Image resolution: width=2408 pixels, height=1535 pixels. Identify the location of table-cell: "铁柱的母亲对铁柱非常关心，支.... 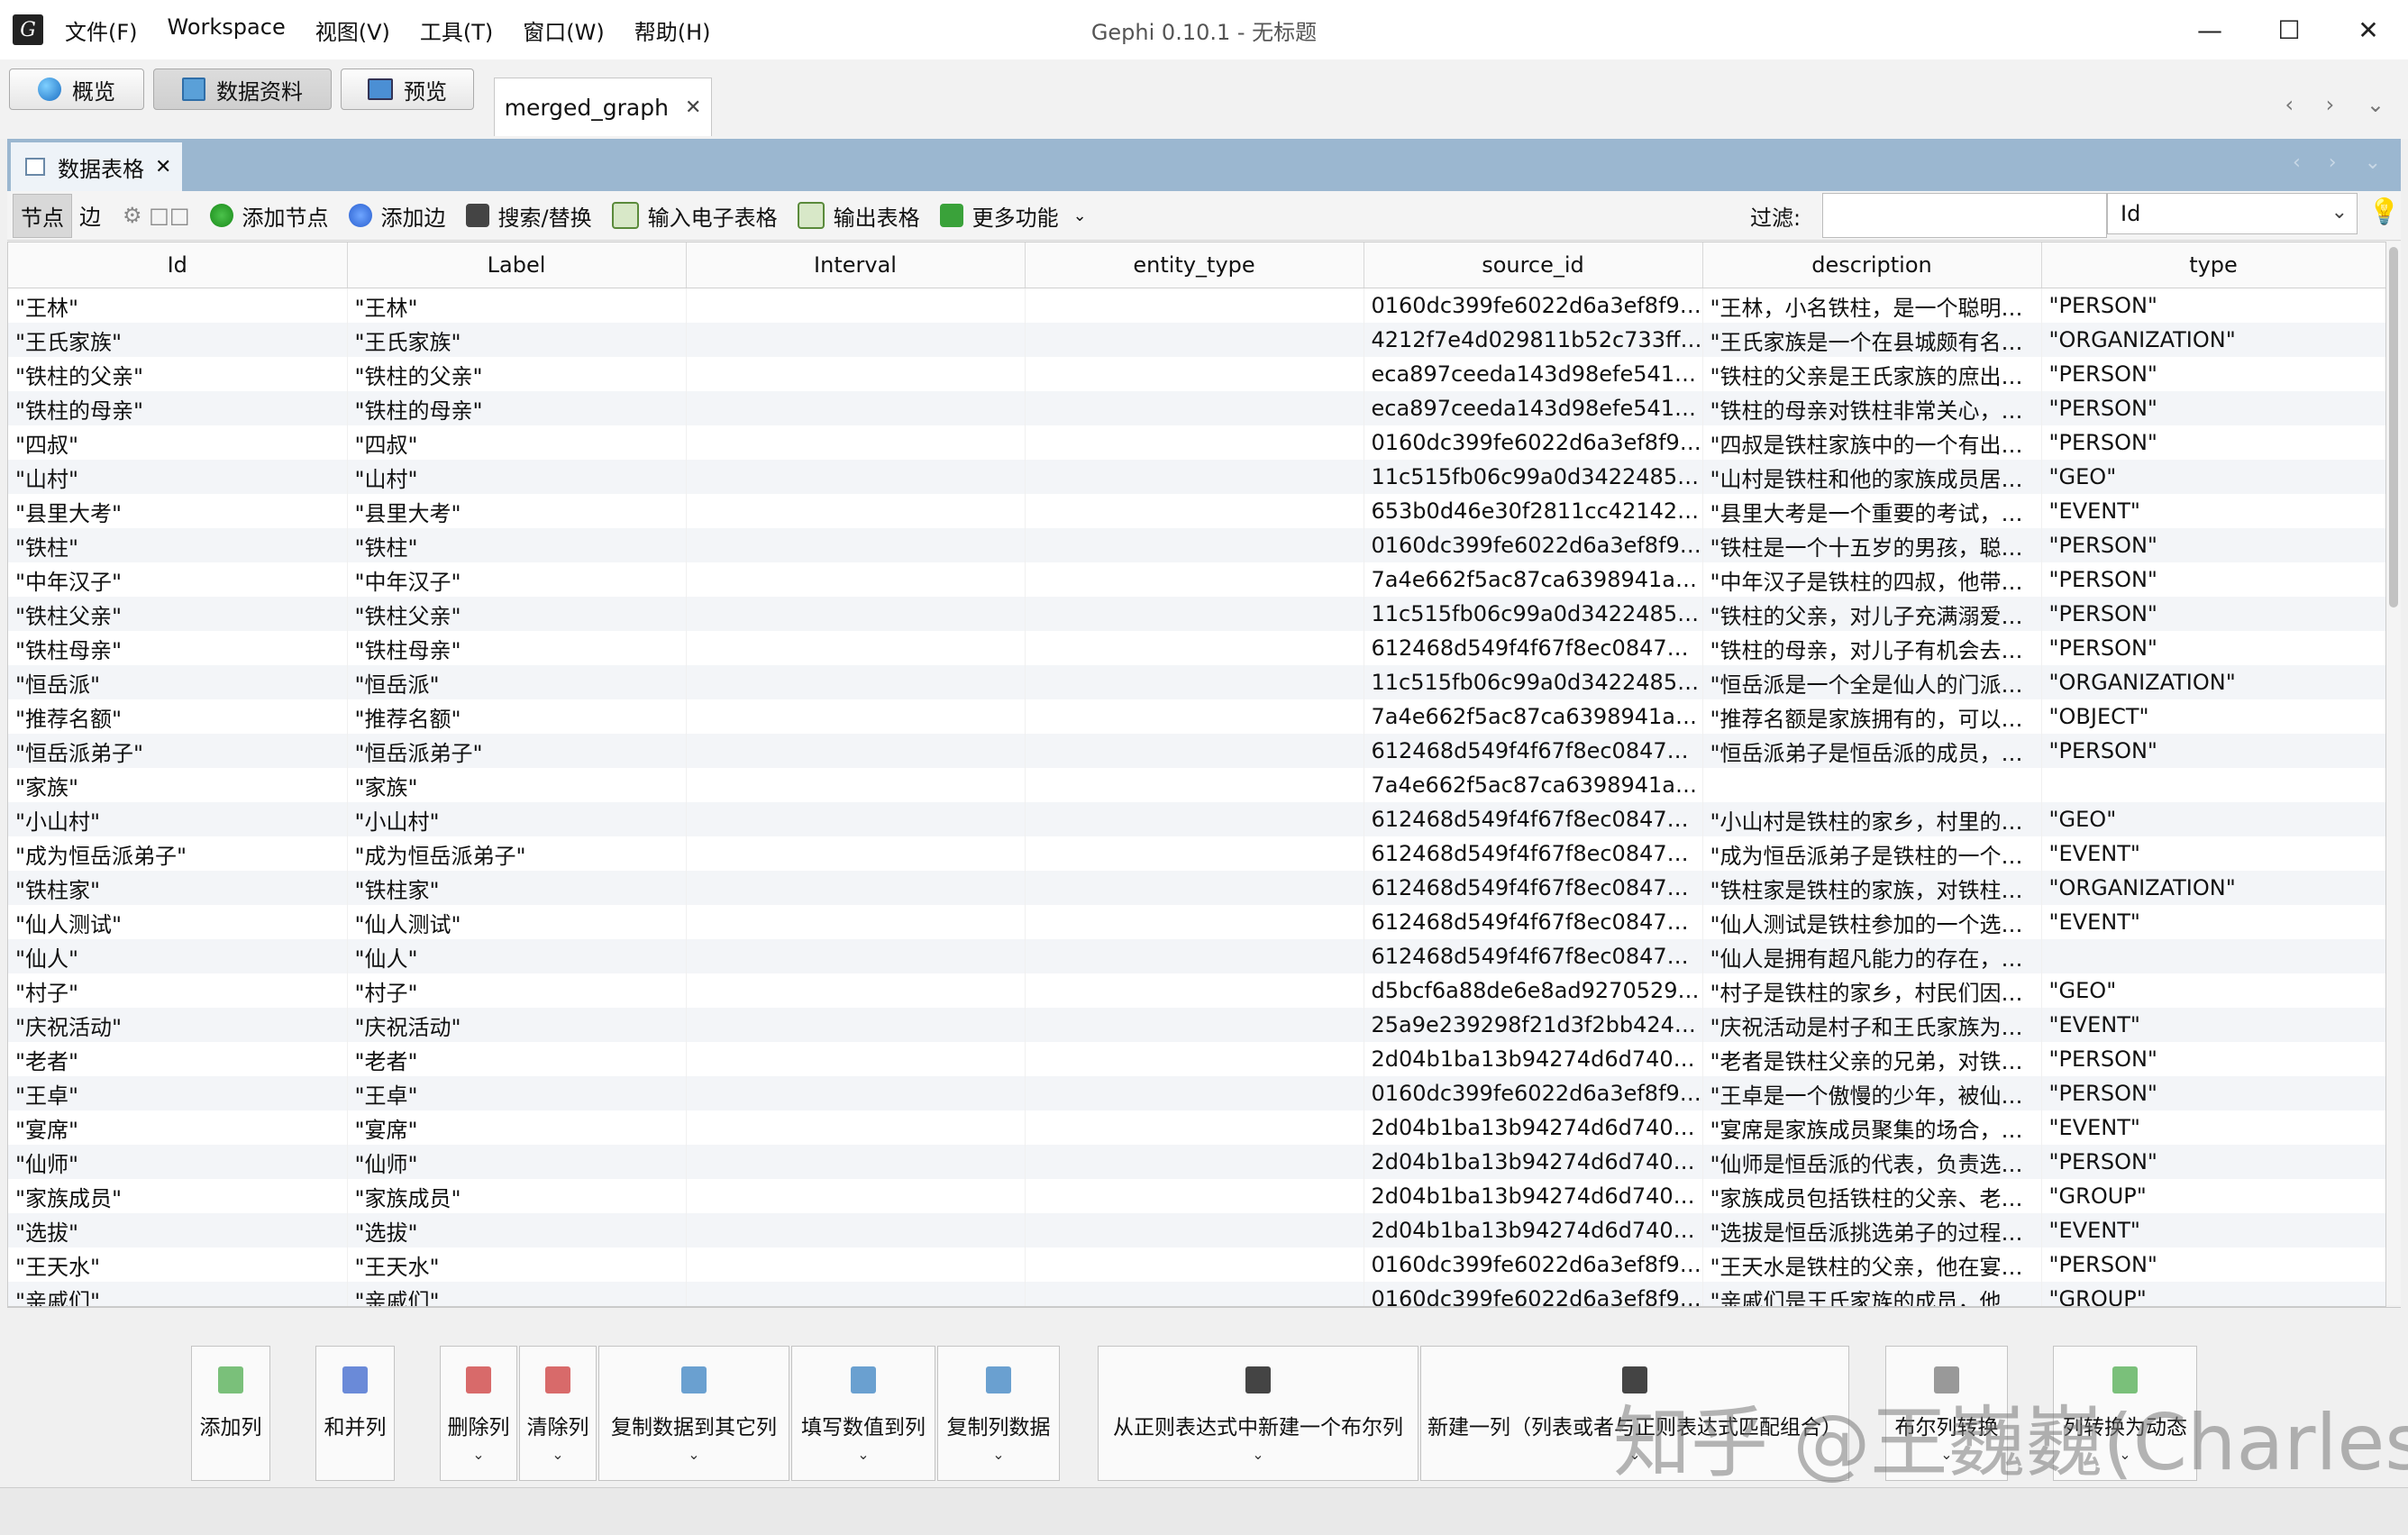
(1872, 408).